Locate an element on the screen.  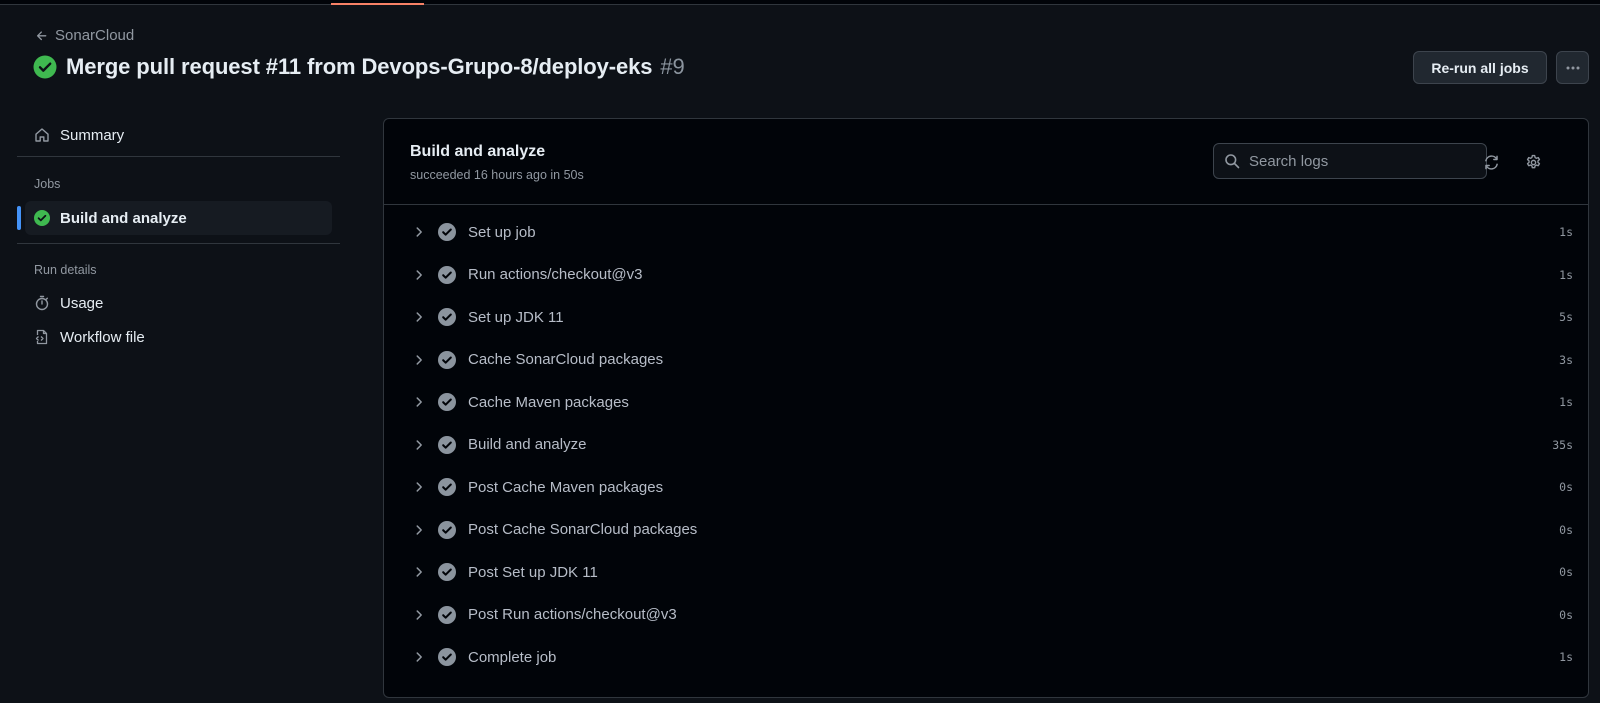
search-logs-input is located at coordinates (1364, 161).